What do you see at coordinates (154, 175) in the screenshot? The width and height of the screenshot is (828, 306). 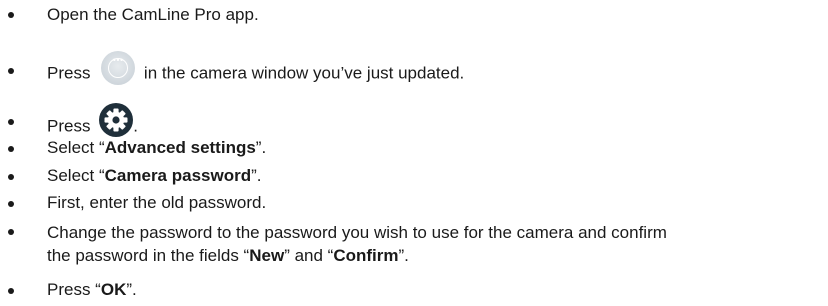 I see `step-text: Select “Camera password”.` at bounding box center [154, 175].